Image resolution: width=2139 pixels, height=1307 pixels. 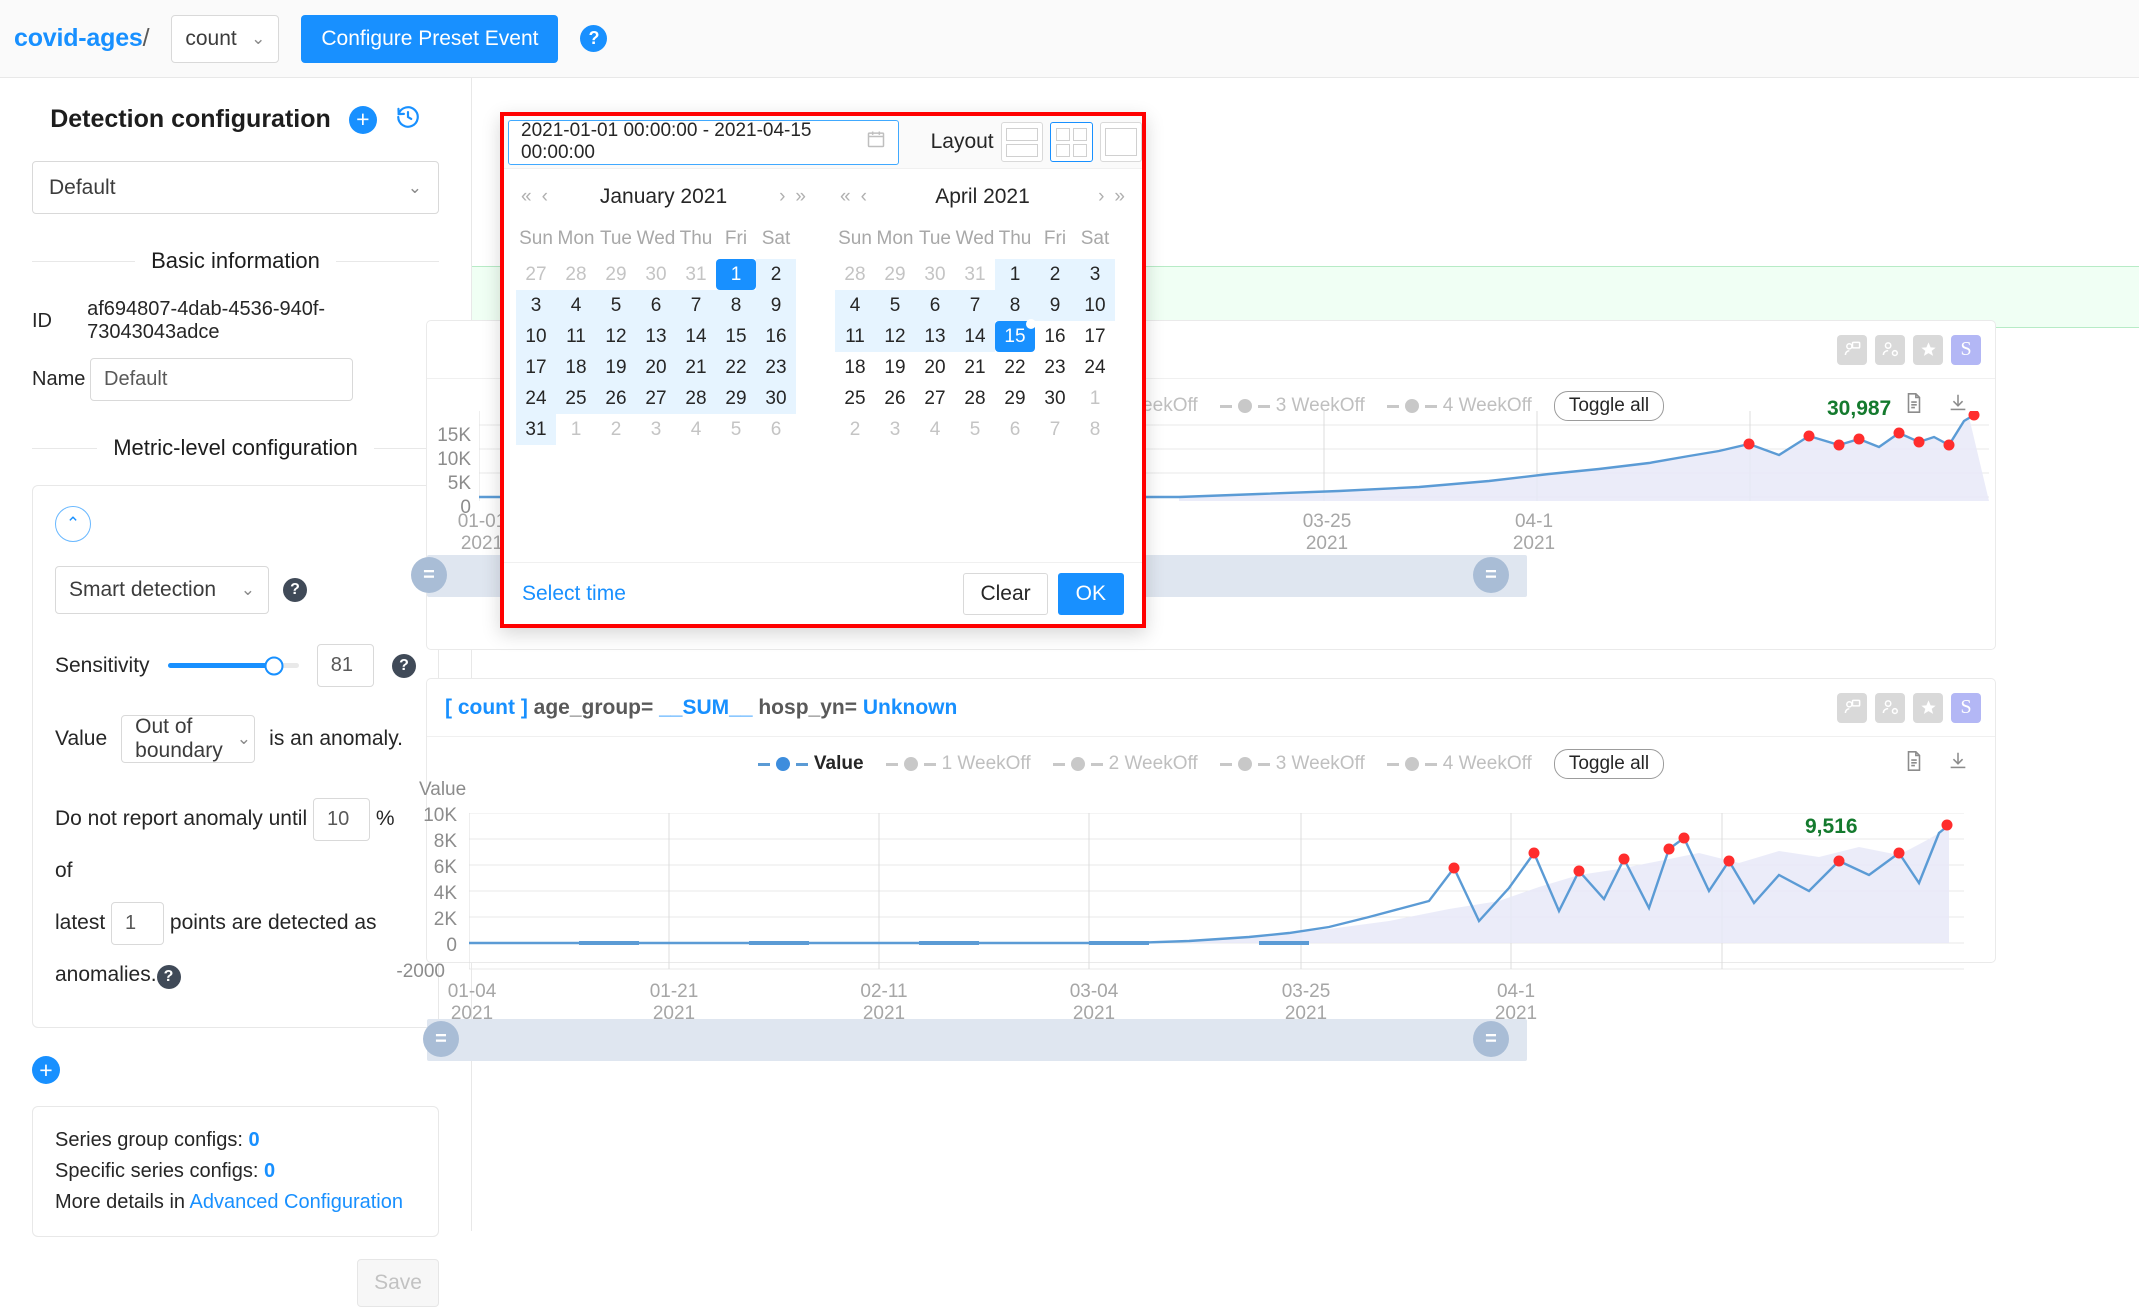 I want to click on legend-item-2-weekoff: 2 WeekOff, so click(x=1125, y=764).